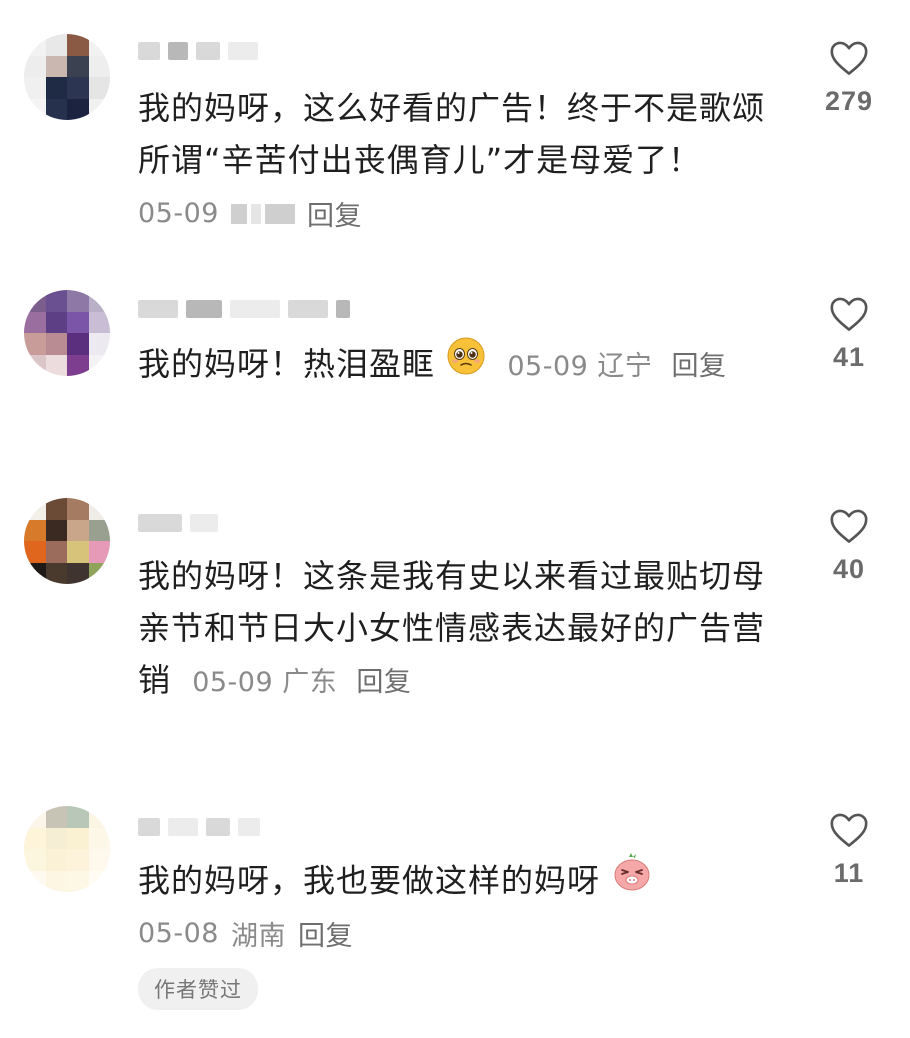 The image size is (910, 1038). I want to click on like-button: 279, so click(849, 78).